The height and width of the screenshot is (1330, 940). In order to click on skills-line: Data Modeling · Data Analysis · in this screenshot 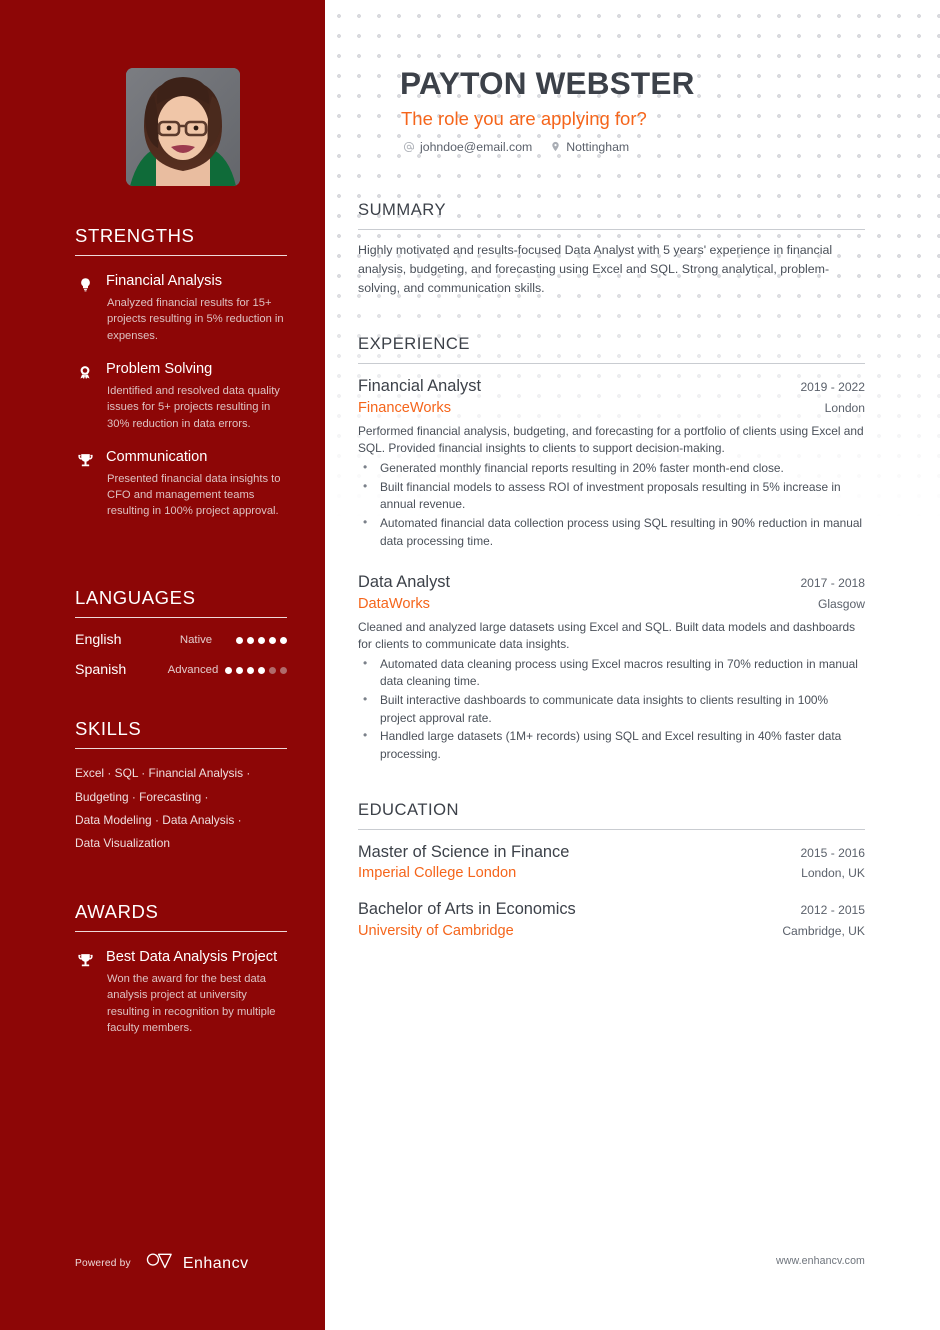, I will do `click(158, 819)`.